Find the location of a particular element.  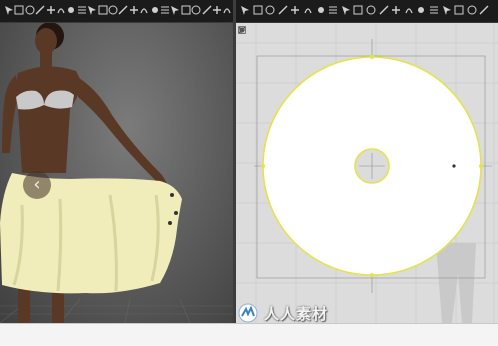

free-sew-icon is located at coordinates (384, 10).